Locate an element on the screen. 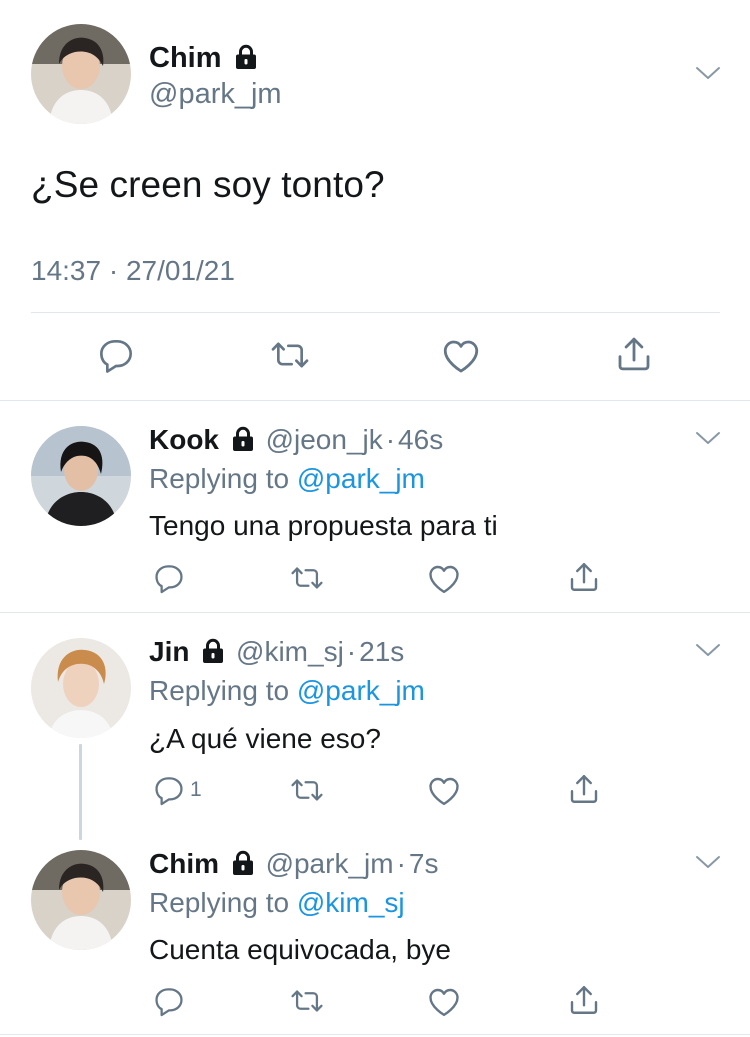  reply-text: ¿A qué viene eso? is located at coordinates (265, 738).